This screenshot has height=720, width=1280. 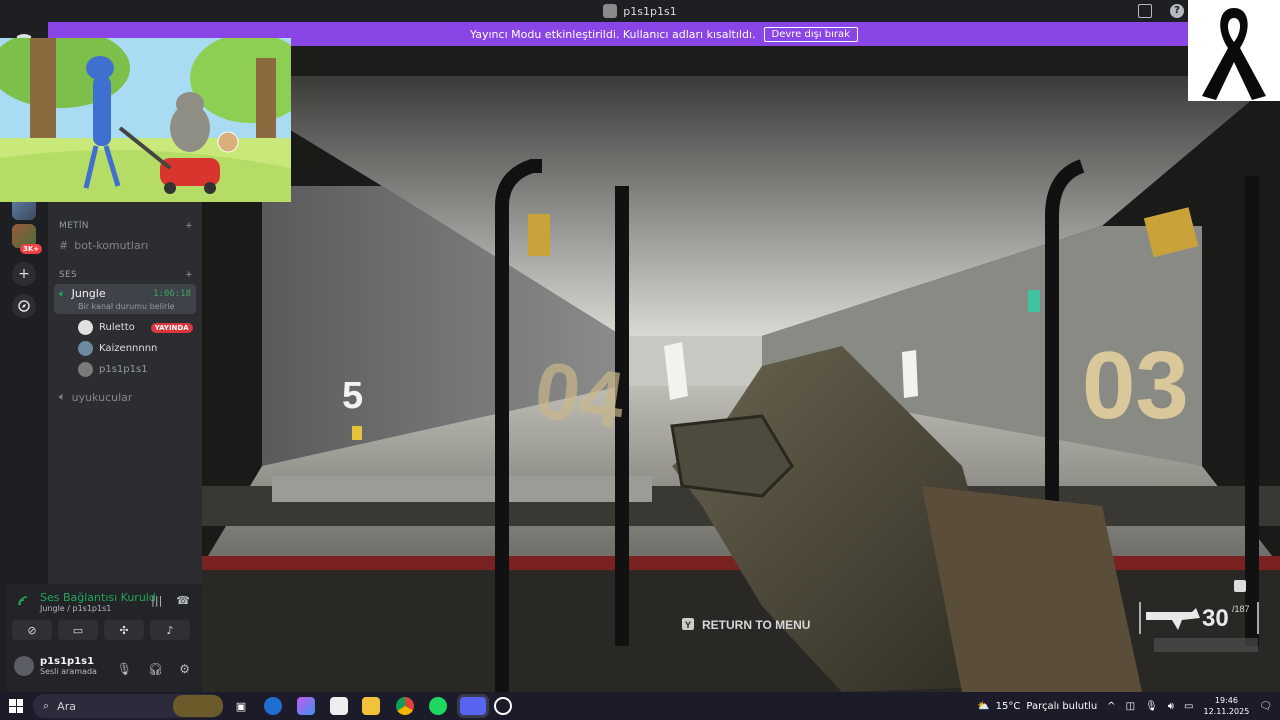 I want to click on clock: 19:46 12.11.2025, so click(x=1226, y=706).